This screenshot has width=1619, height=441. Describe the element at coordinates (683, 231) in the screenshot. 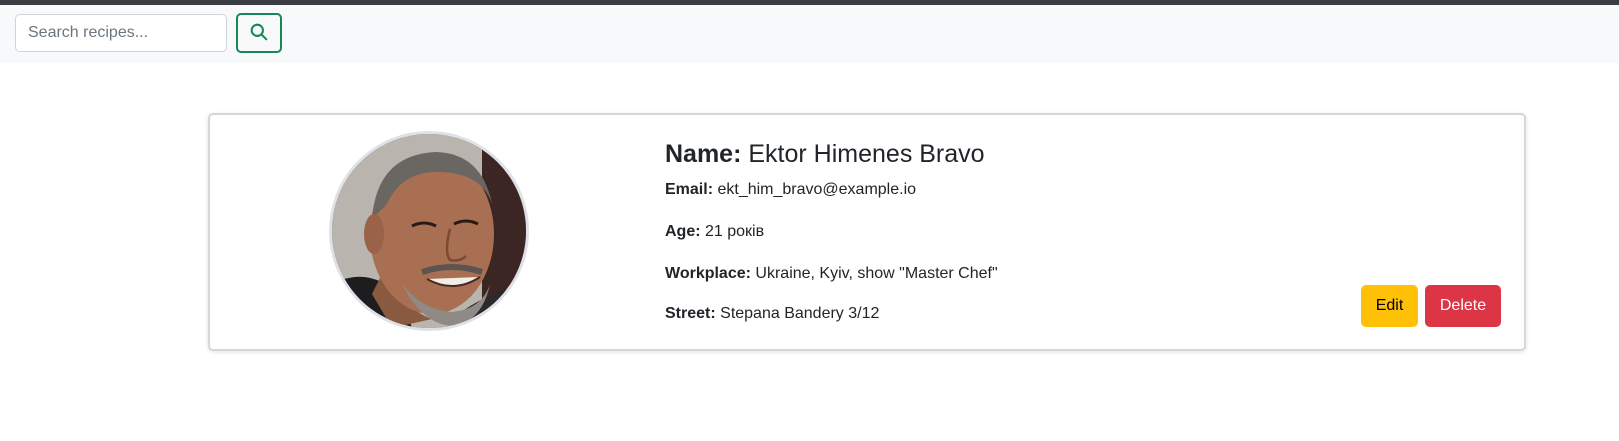

I see `age-label: Age:` at that location.